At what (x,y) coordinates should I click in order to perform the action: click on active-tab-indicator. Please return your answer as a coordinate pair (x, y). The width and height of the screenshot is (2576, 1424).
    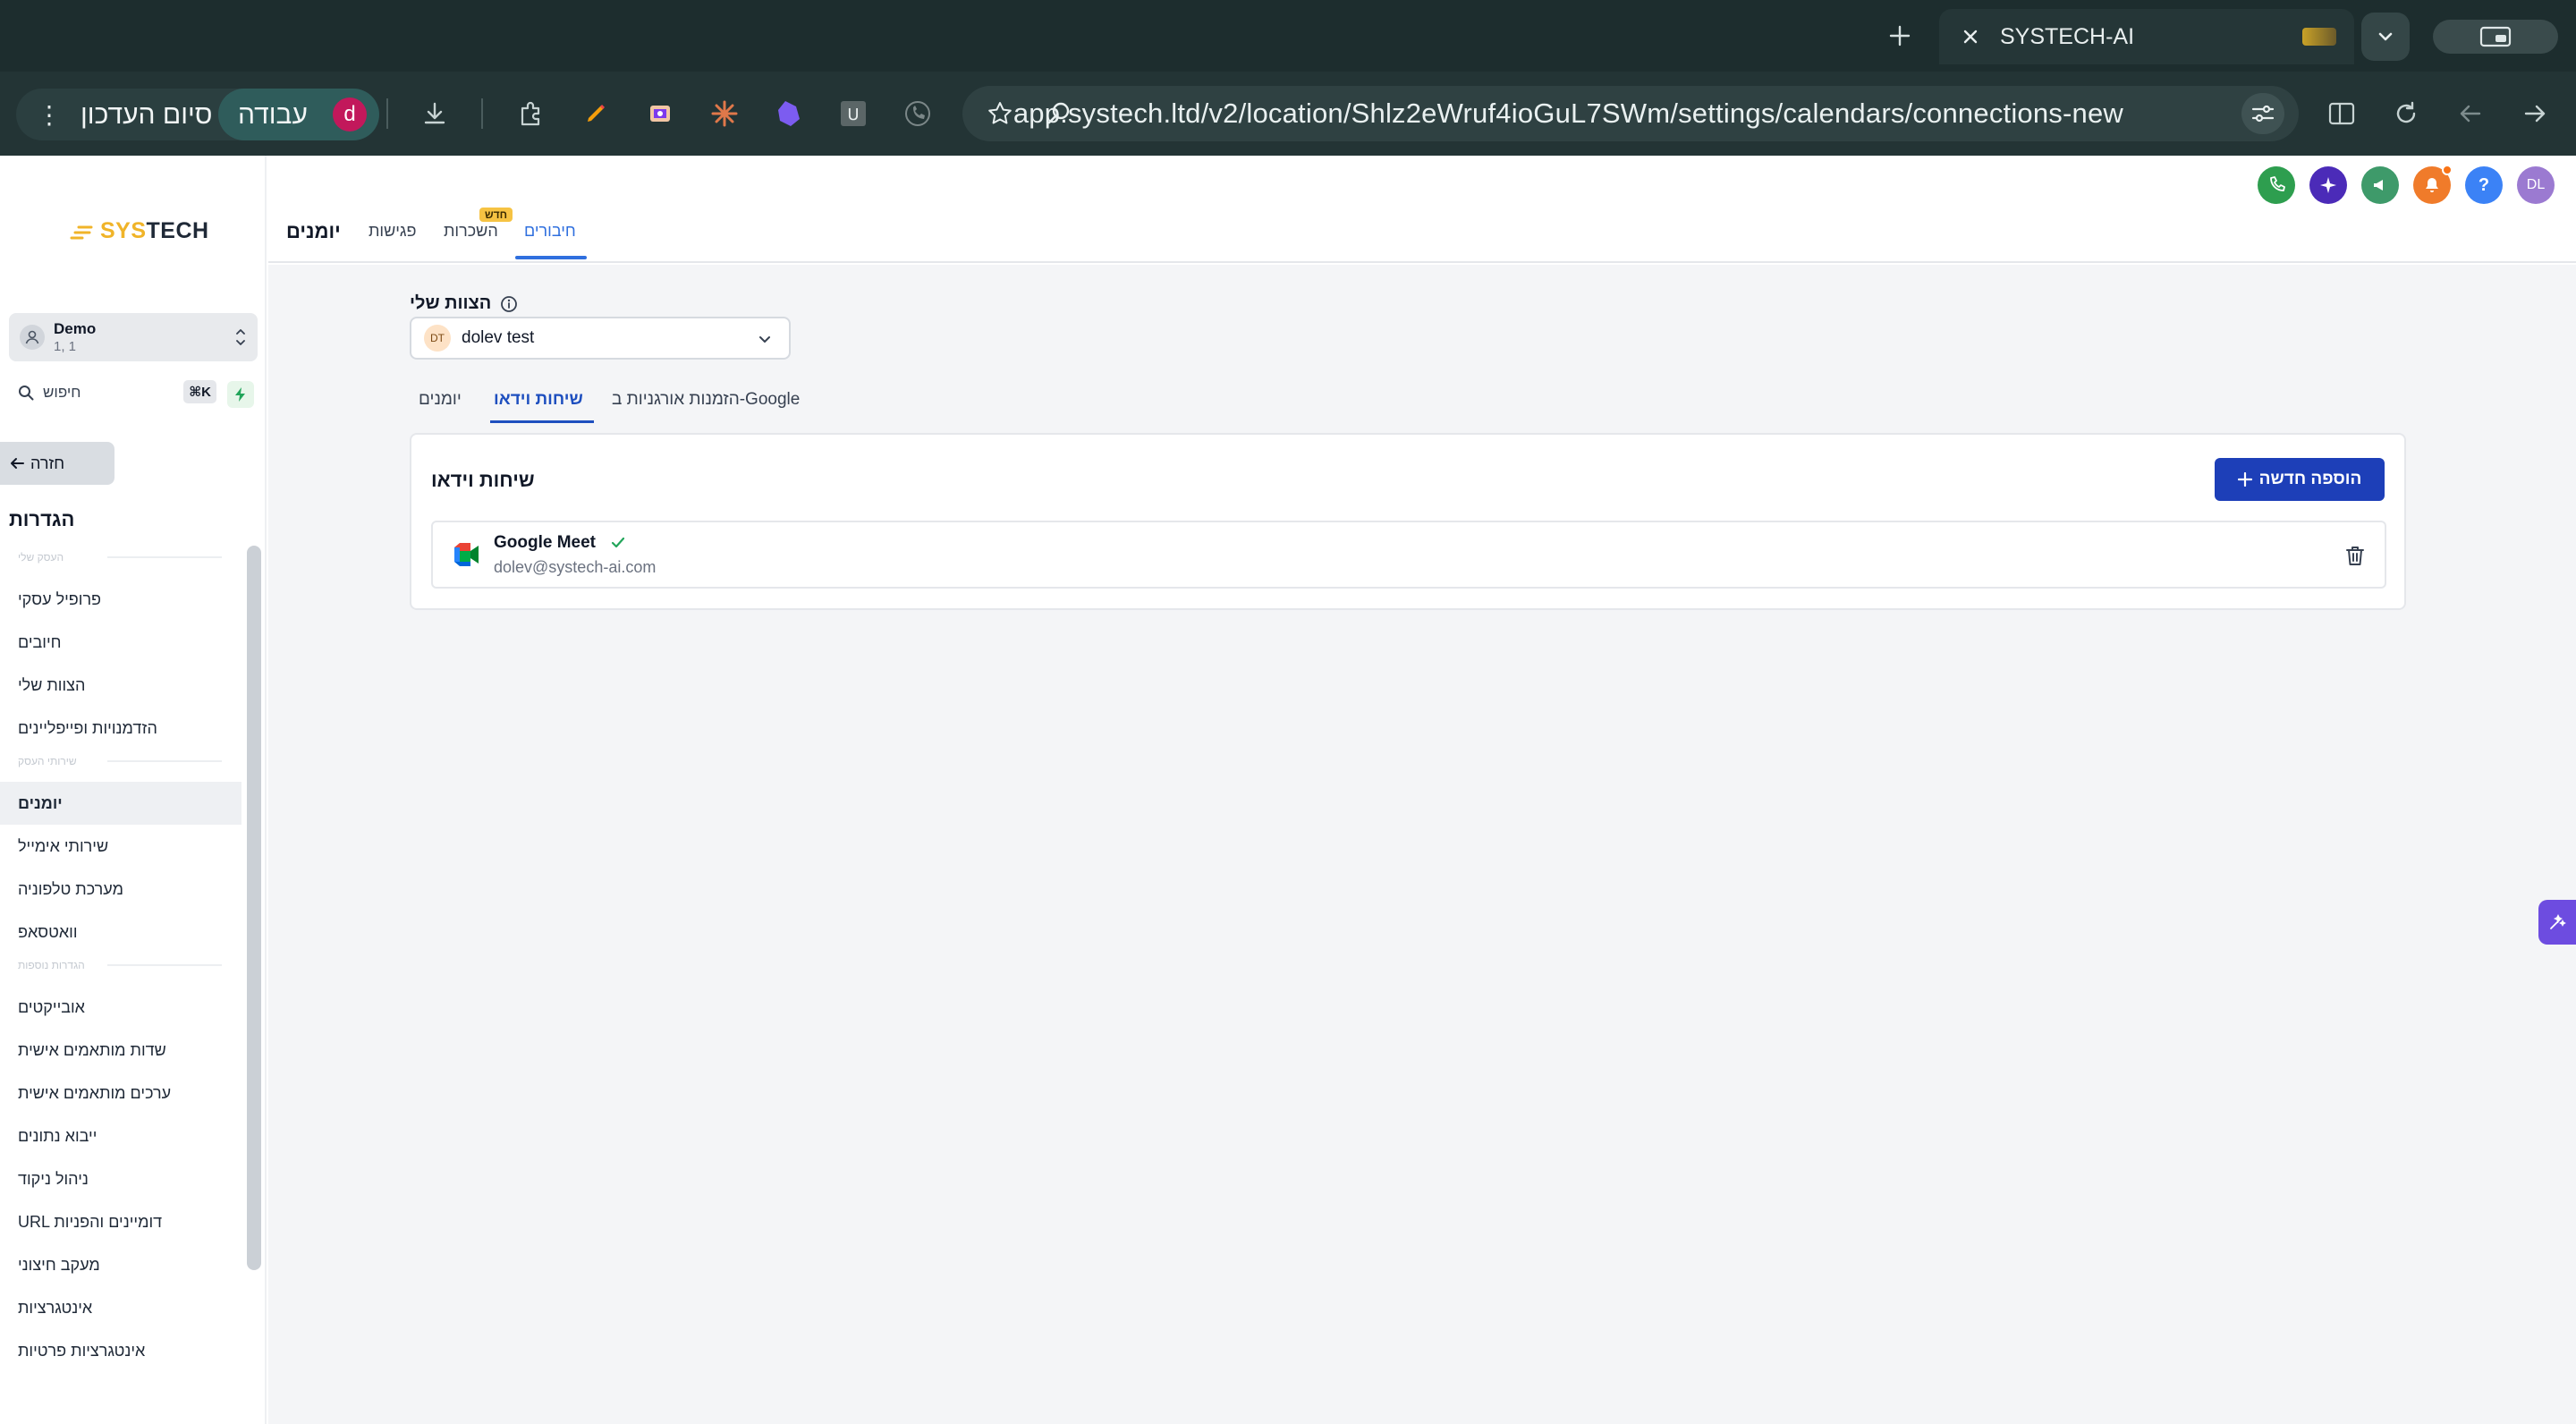
    Looking at the image, I should click on (551, 257).